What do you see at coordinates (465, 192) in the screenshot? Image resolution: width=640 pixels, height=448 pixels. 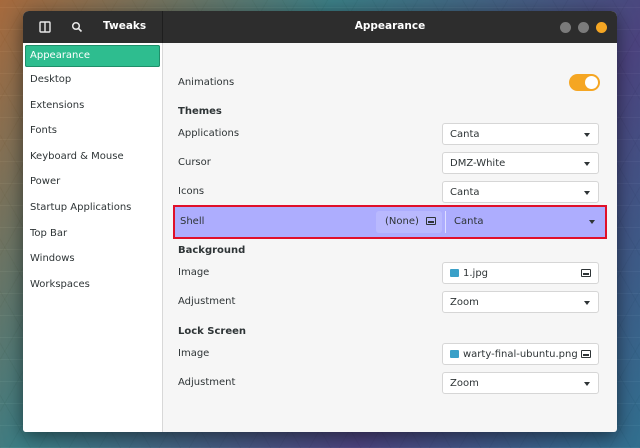 I see `icons-theme-value: Canta` at bounding box center [465, 192].